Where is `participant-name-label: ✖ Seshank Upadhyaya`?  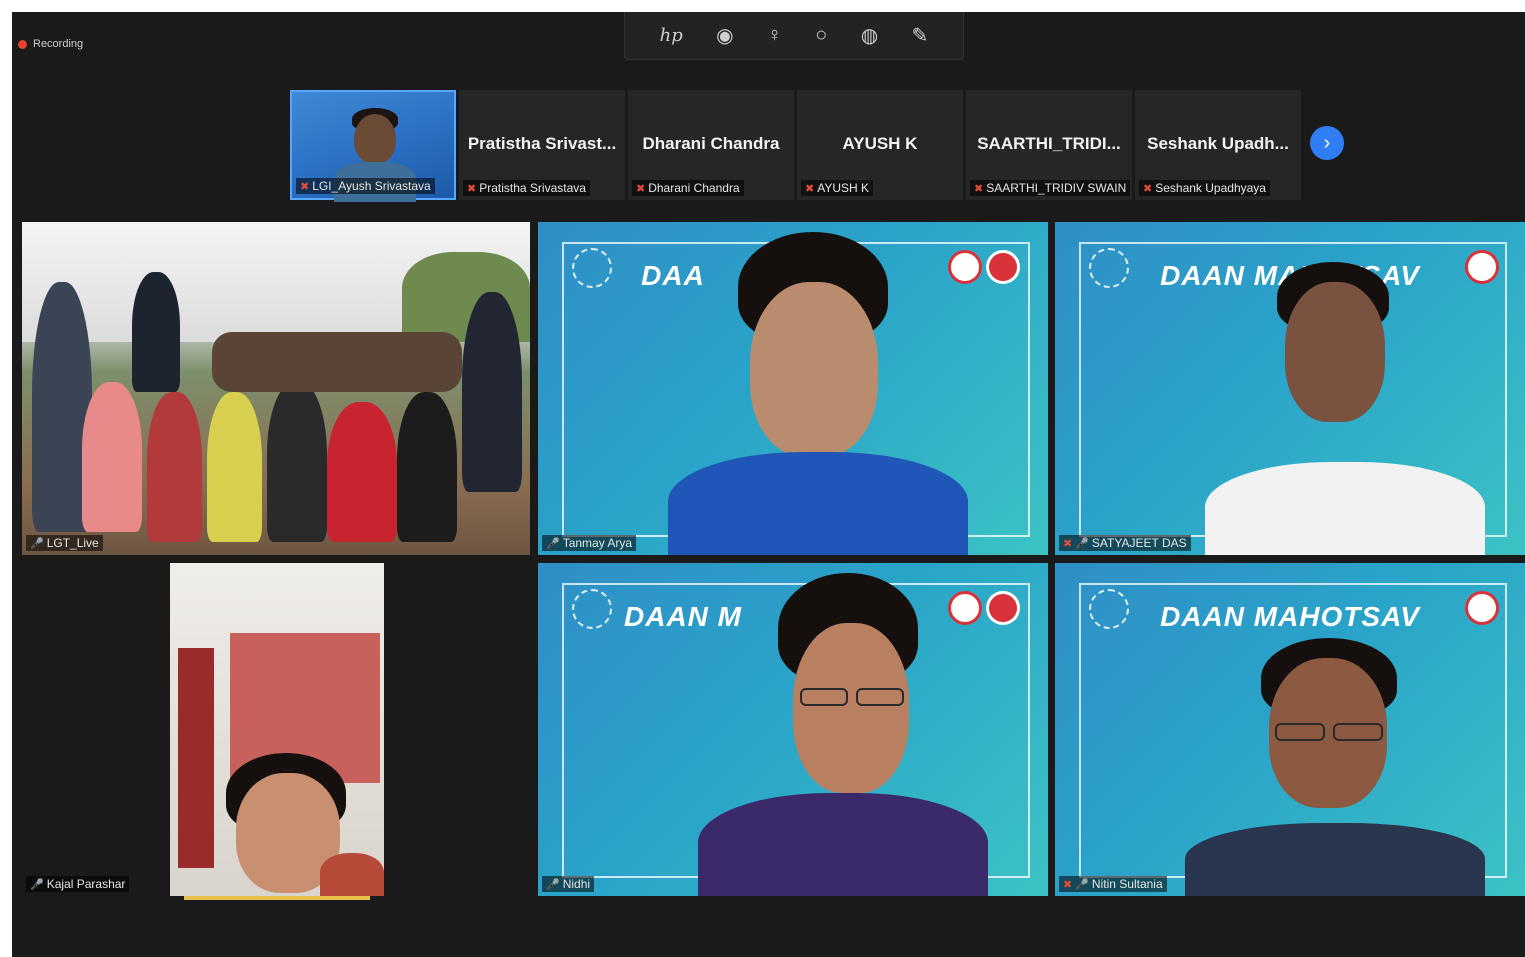
participant-name-label: ✖ Seshank Upadhyaya is located at coordinates (1204, 188).